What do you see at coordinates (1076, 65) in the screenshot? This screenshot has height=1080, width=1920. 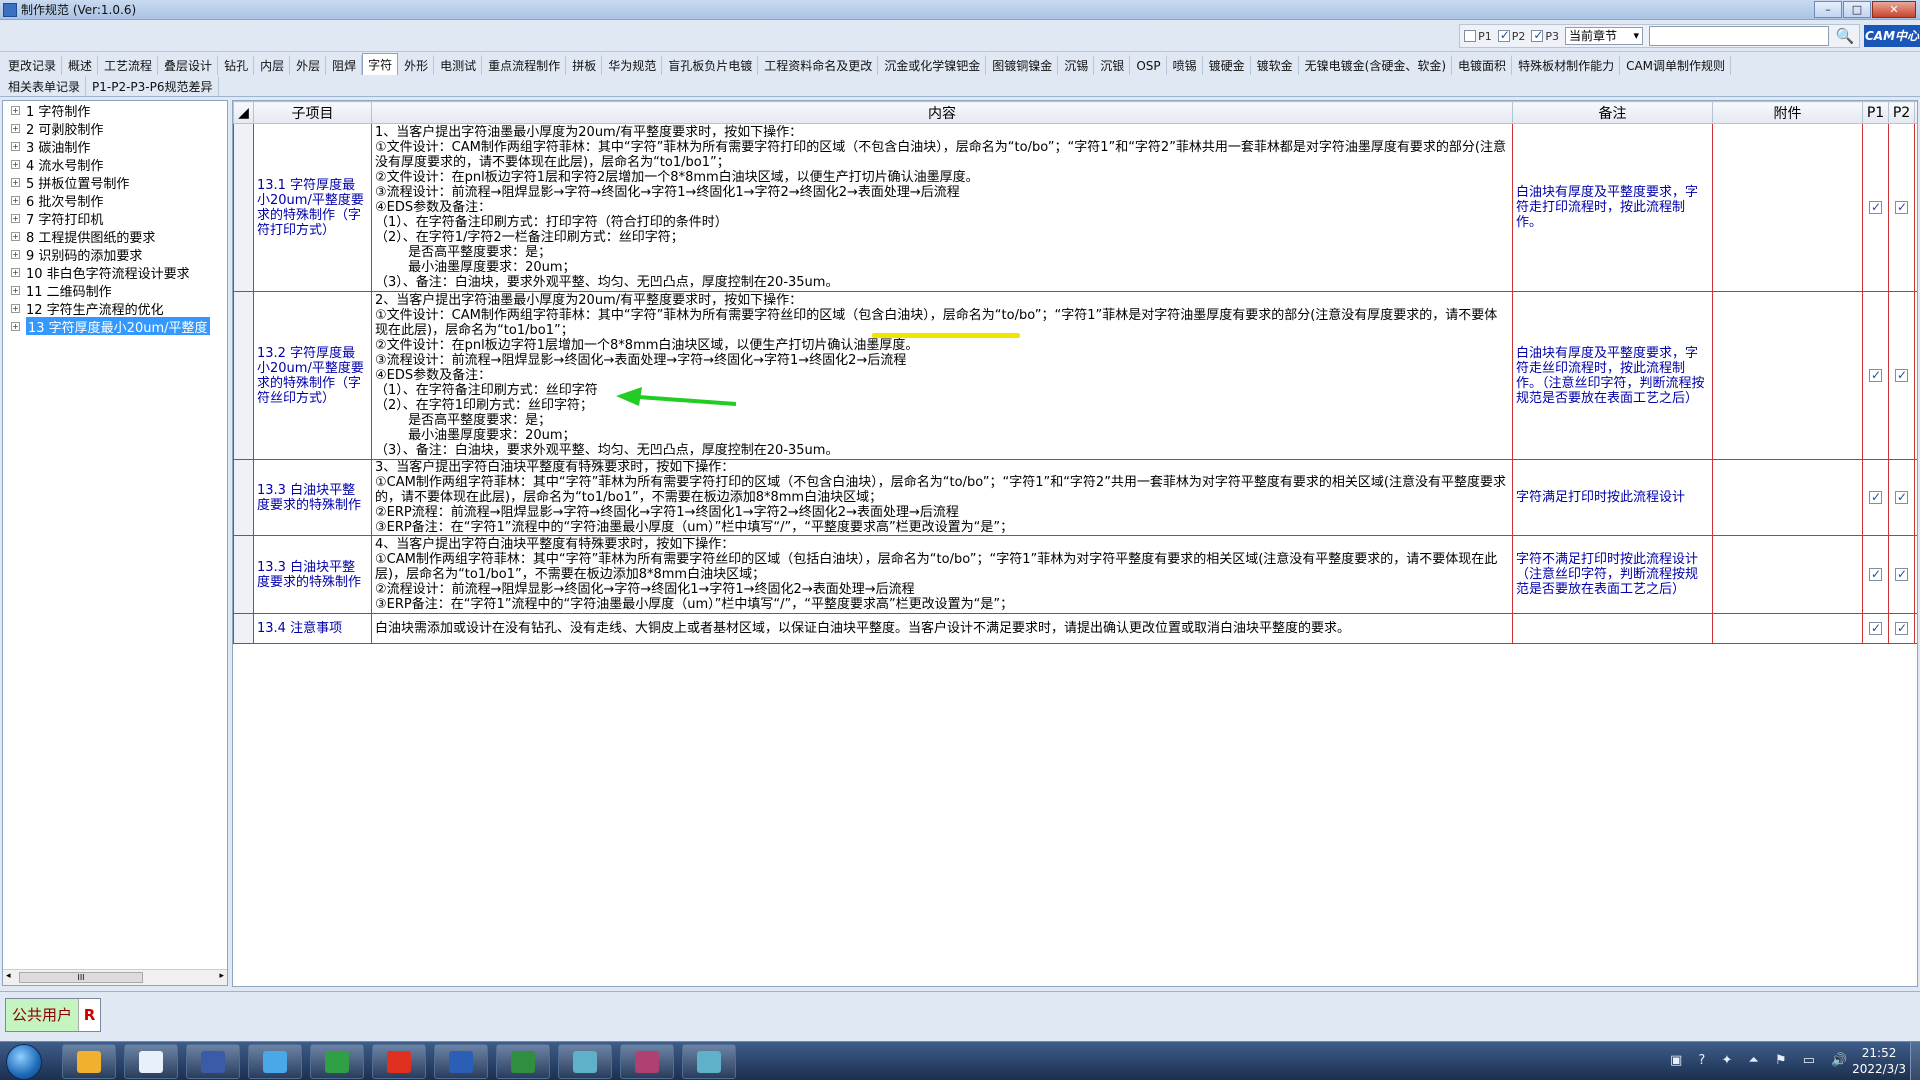 I see `tab-18: 沉锡` at bounding box center [1076, 65].